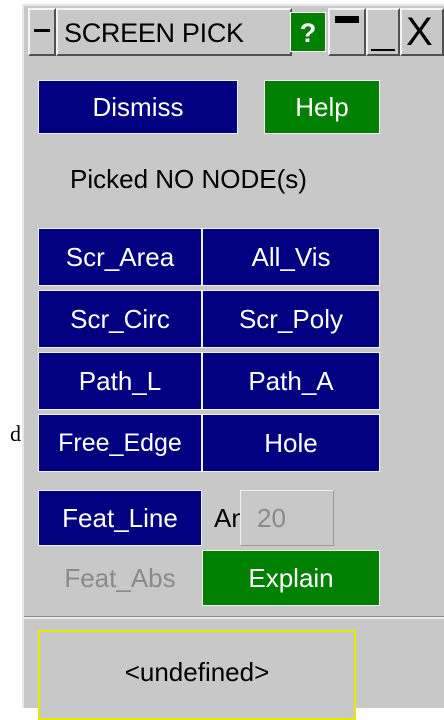 This screenshot has height=720, width=444. I want to click on dash-icon, so click(42, 30).